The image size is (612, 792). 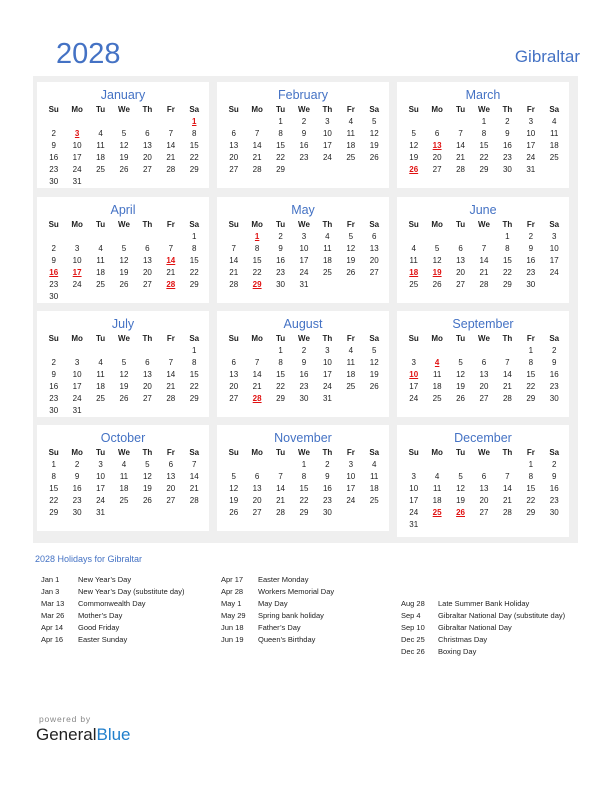 What do you see at coordinates (77, 133) in the screenshot?
I see `holiday-day-cell: 3` at bounding box center [77, 133].